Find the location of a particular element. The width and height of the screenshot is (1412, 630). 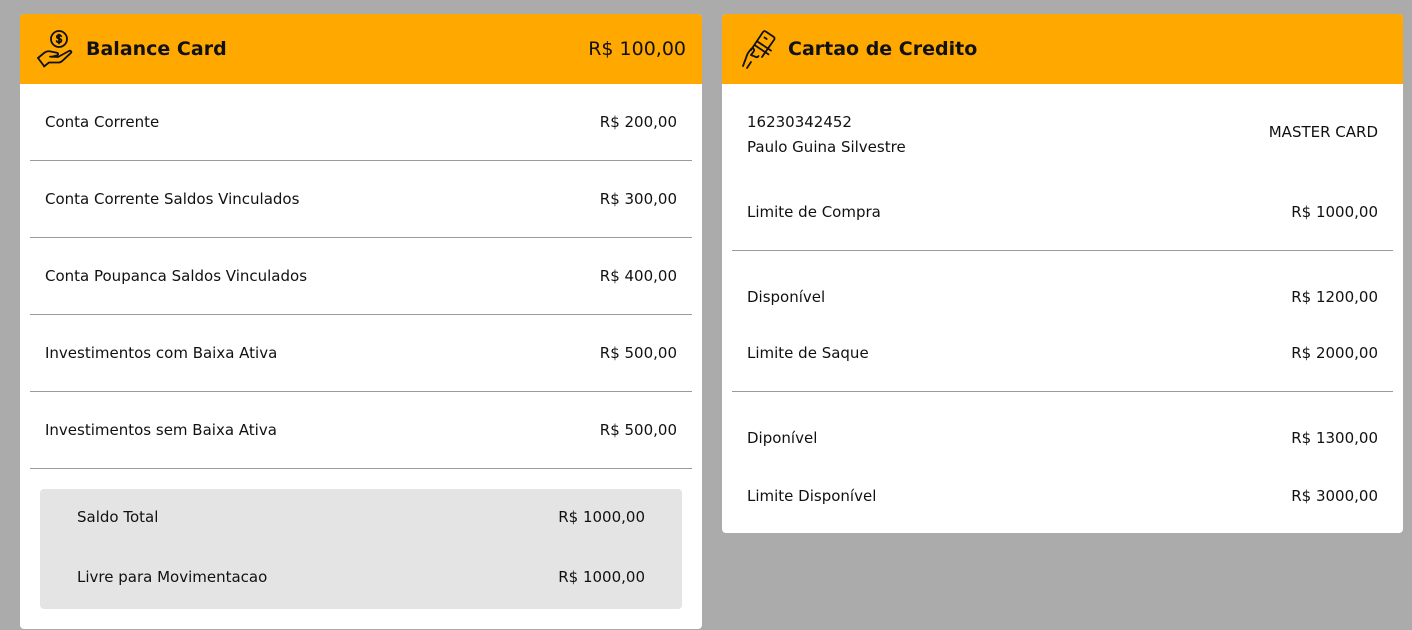

credit-row-label: Limite de Saque is located at coordinates (808, 352).